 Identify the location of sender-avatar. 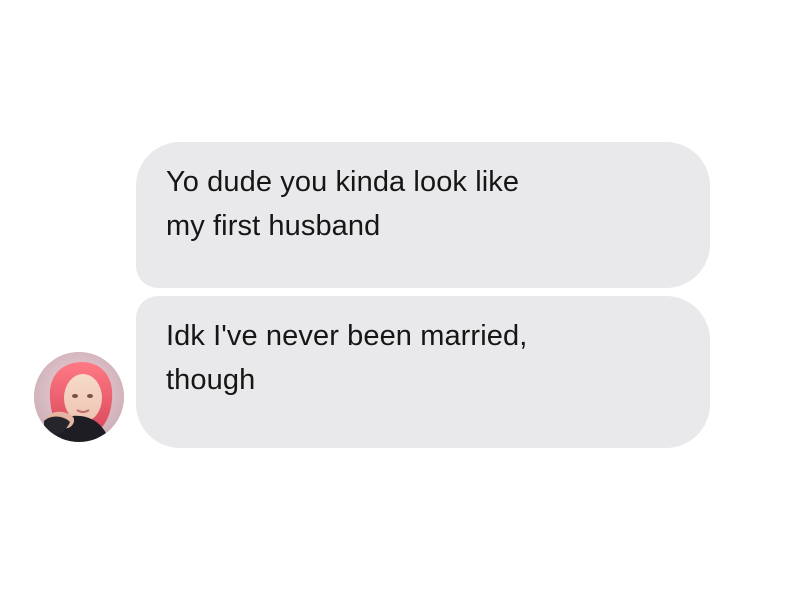
(79, 397).